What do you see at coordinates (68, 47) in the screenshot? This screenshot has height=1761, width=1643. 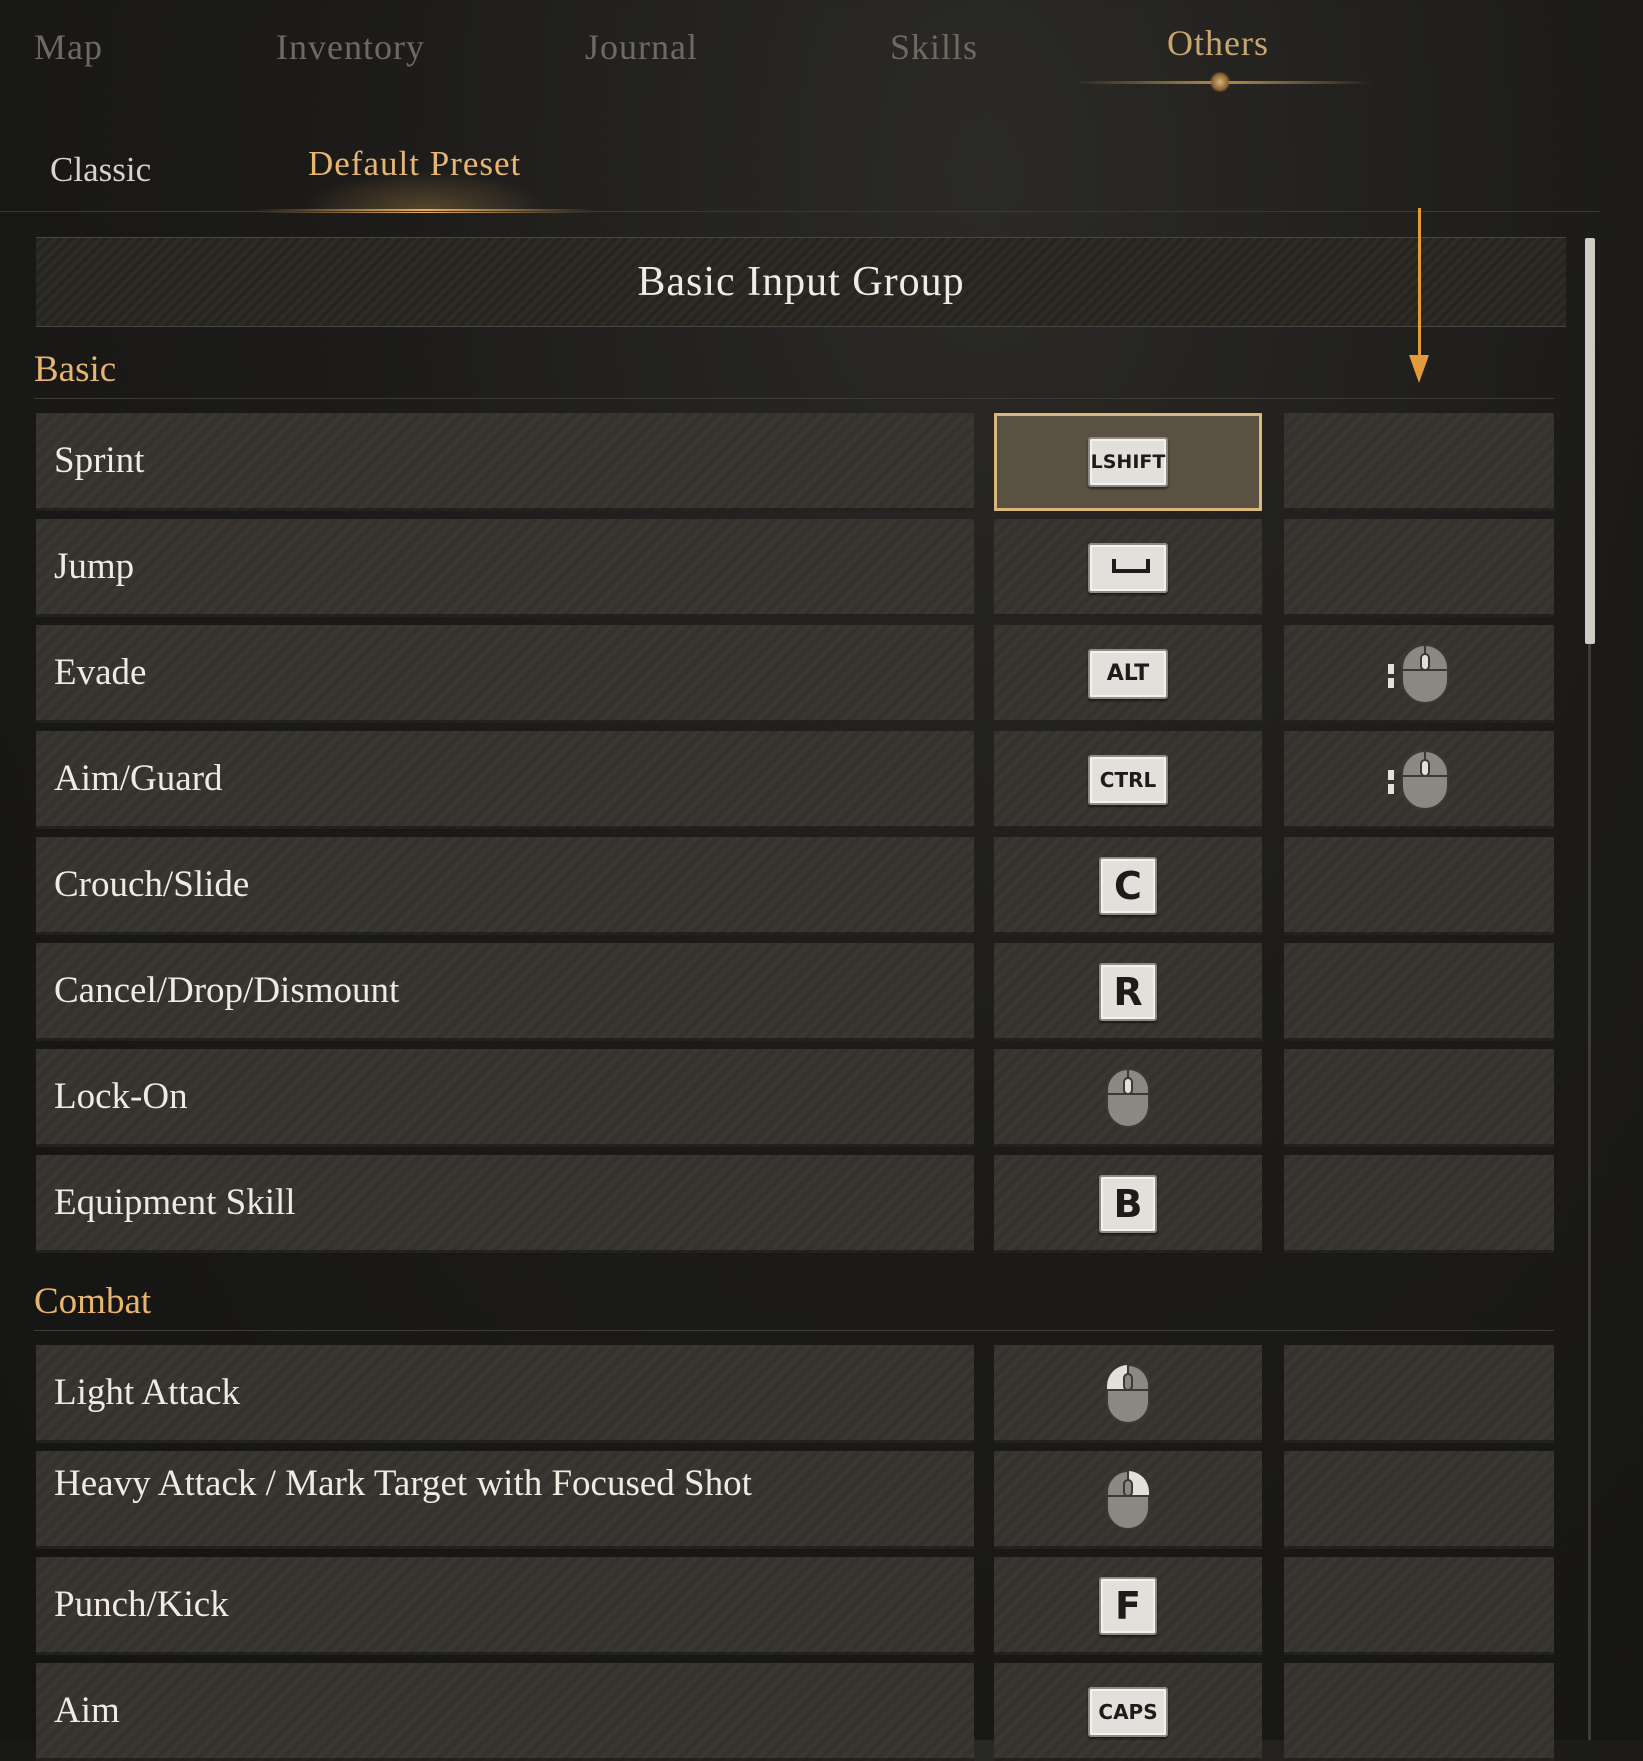 I see `tab-map: Map` at bounding box center [68, 47].